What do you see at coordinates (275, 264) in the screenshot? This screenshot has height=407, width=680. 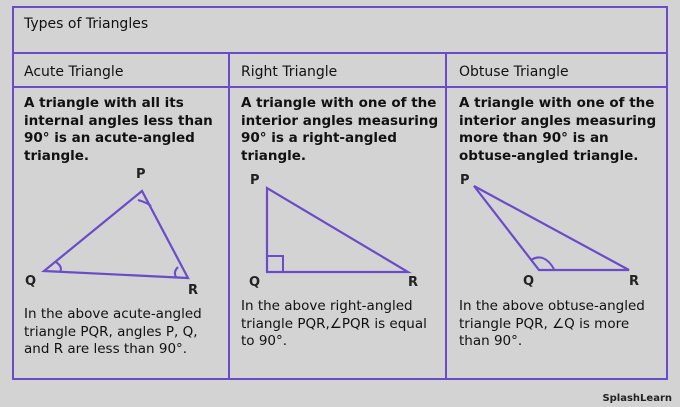 I see `right-angle-marker` at bounding box center [275, 264].